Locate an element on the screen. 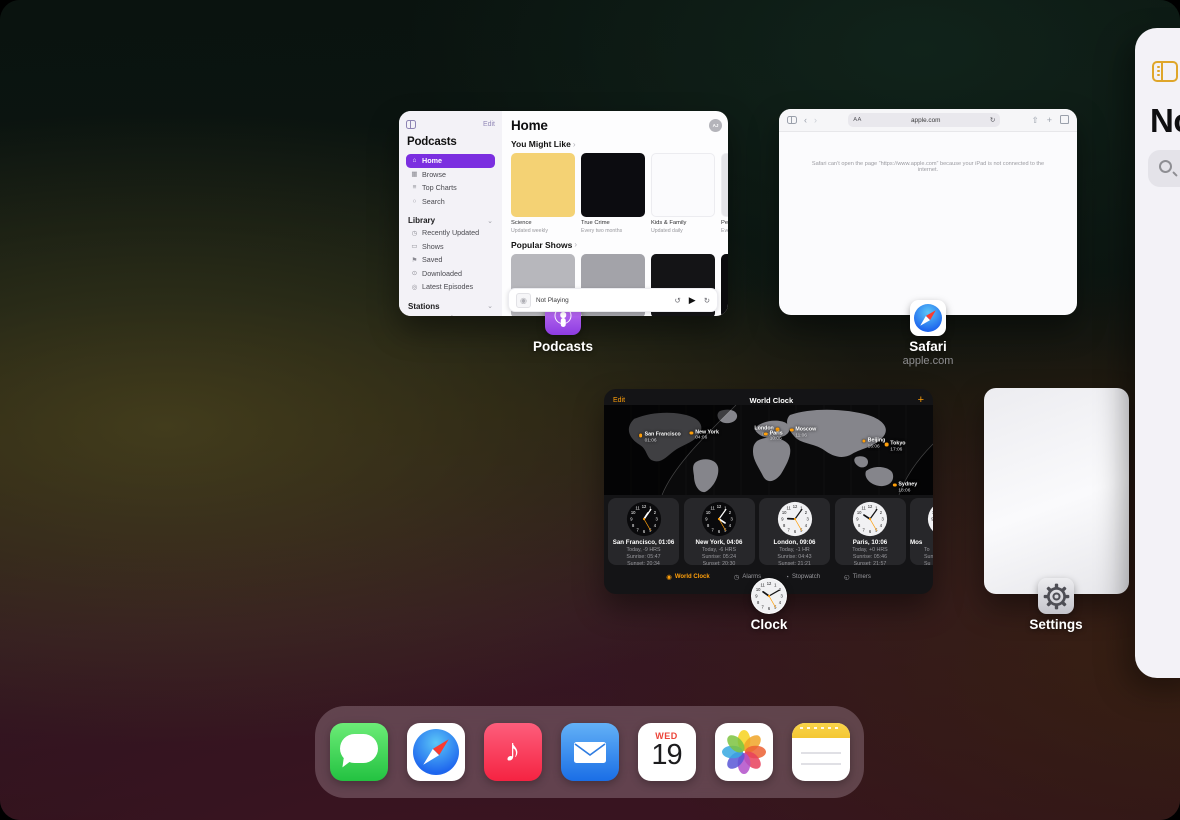 The image size is (1180, 820). notes-line is located at coordinates (820, 753).